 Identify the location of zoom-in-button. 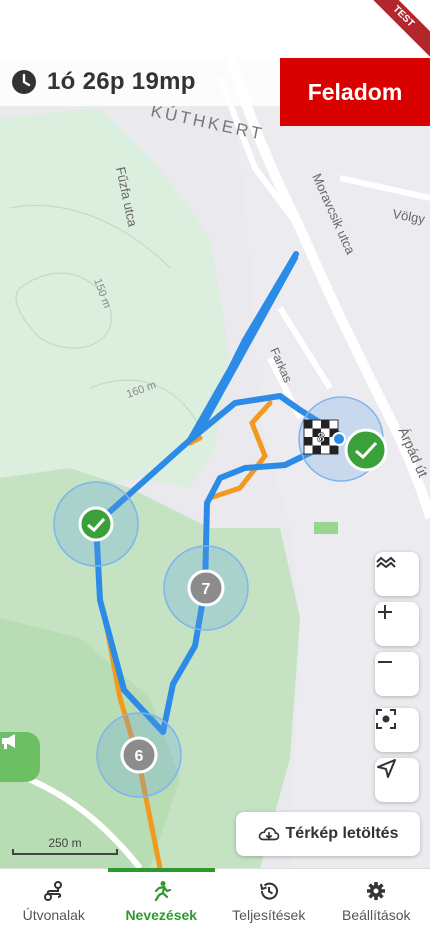
(397, 624).